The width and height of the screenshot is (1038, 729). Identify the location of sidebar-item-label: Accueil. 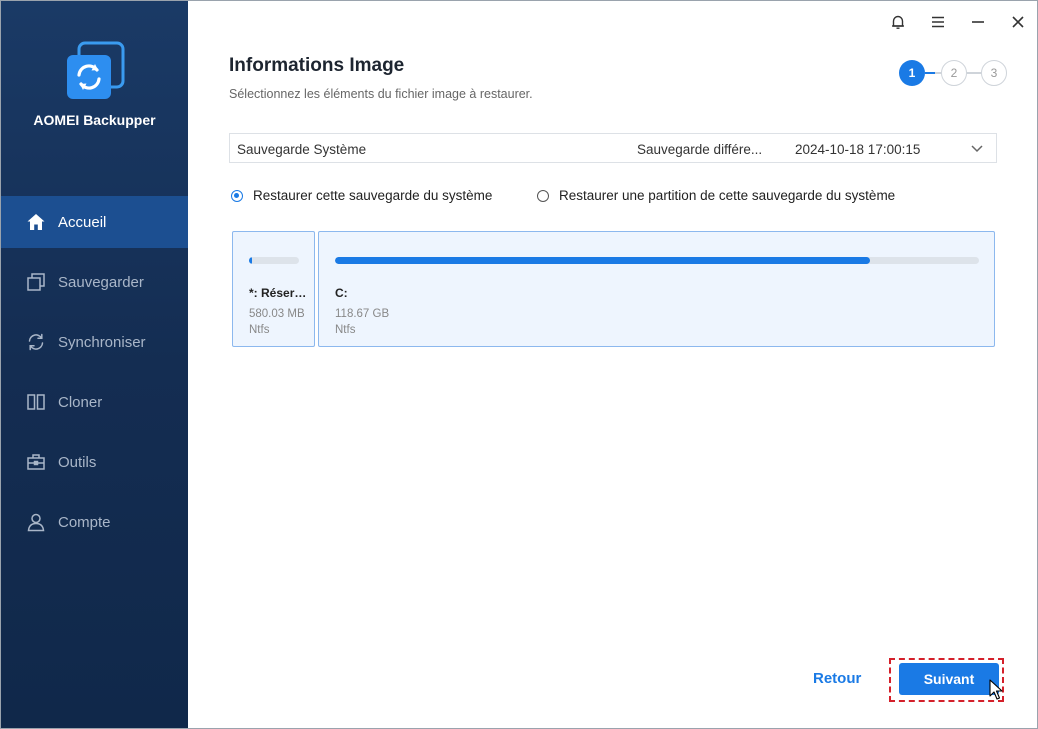
(82, 222).